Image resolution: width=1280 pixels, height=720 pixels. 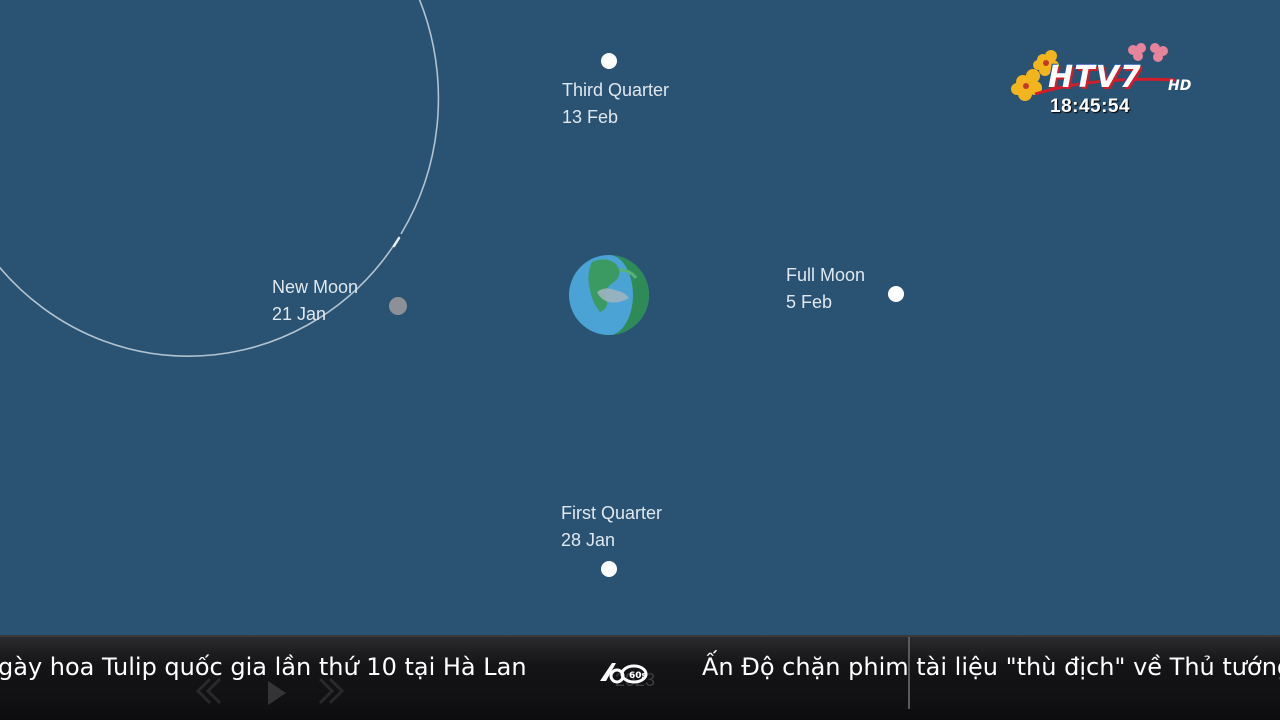 I want to click on broadcast-clock: 18:45:54, so click(x=1090, y=106).